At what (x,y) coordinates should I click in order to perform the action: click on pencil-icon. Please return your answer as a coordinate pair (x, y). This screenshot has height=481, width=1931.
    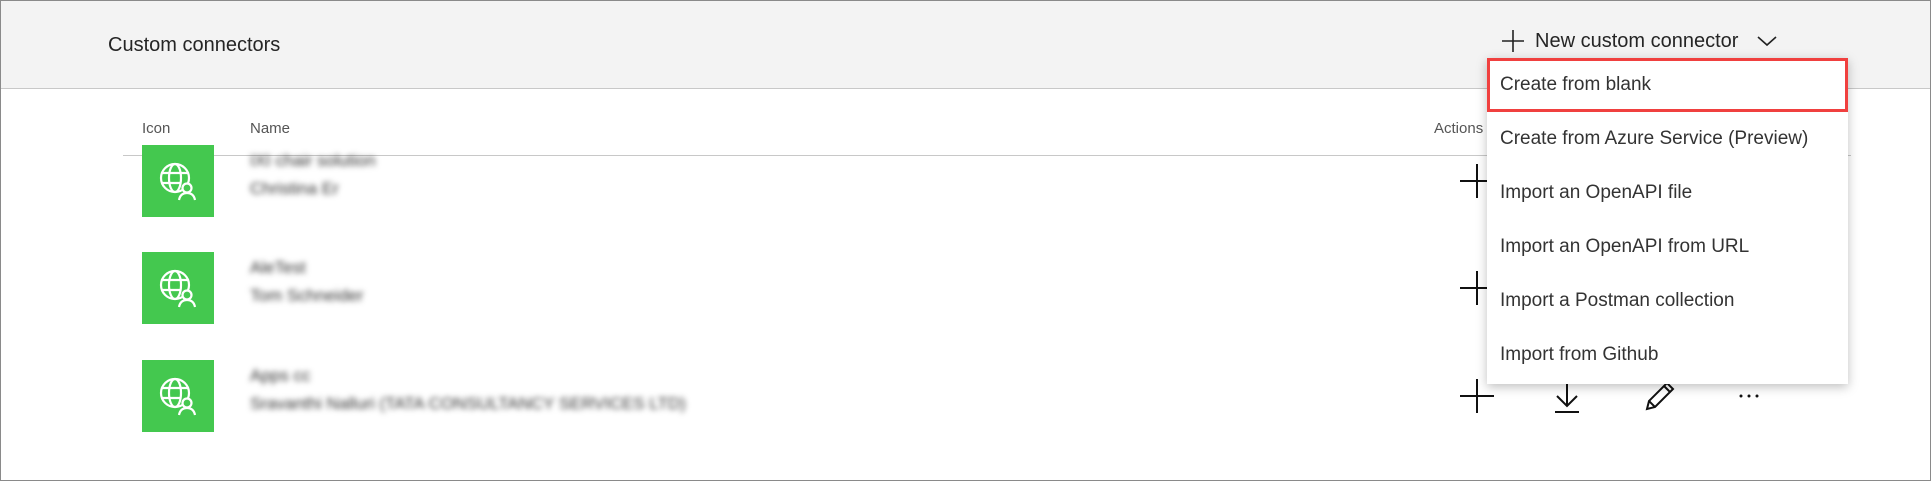
    Looking at the image, I should click on (1660, 396).